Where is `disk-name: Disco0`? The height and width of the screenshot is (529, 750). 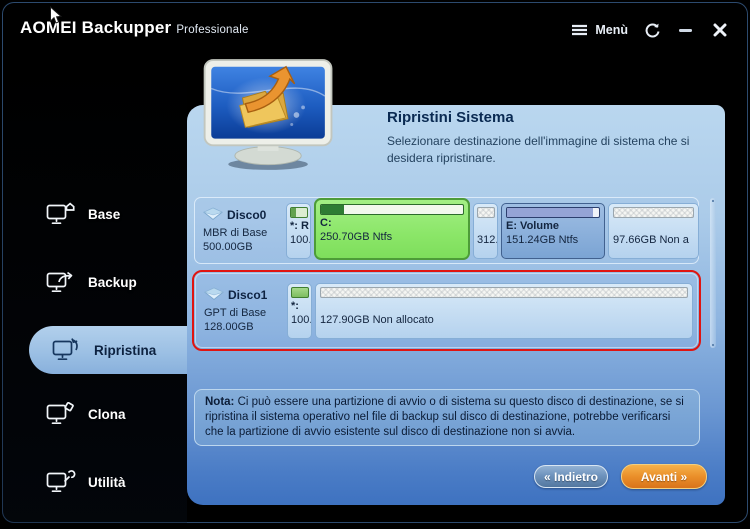 disk-name: Disco0 is located at coordinates (247, 215).